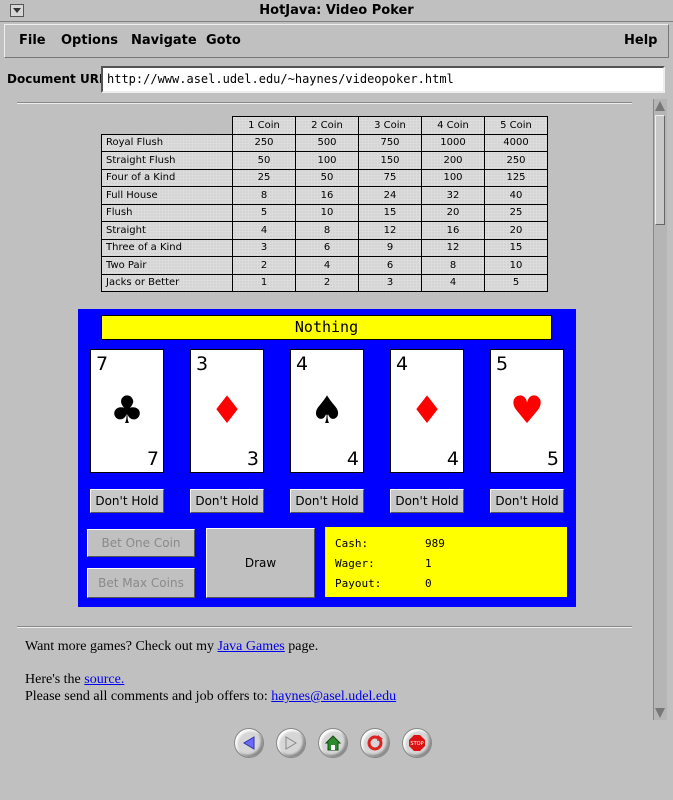 The width and height of the screenshot is (673, 800). What do you see at coordinates (251, 646) in the screenshot?
I see `java-games-link: Java Games` at bounding box center [251, 646].